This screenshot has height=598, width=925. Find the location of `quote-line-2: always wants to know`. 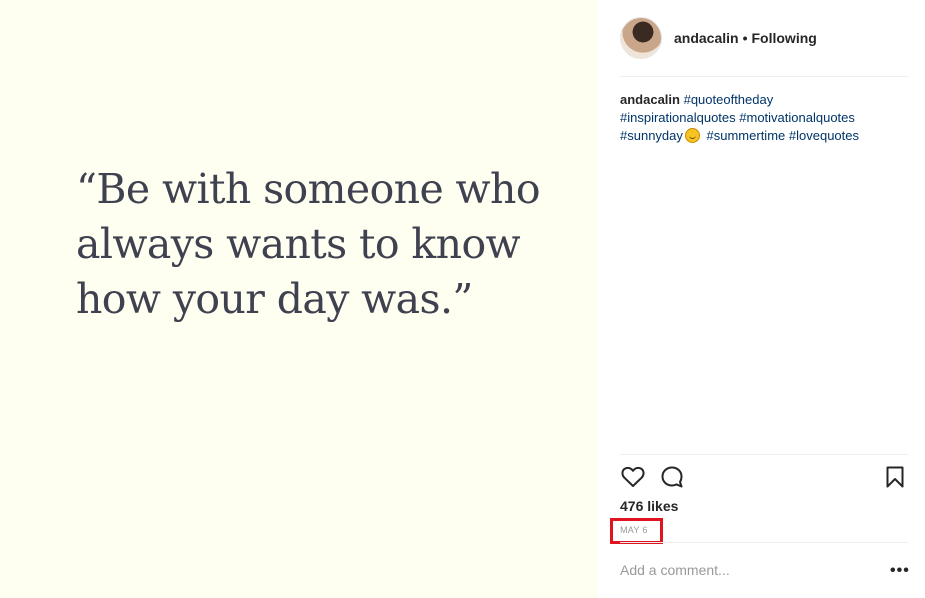

quote-line-2: always wants to know is located at coordinates (298, 244).